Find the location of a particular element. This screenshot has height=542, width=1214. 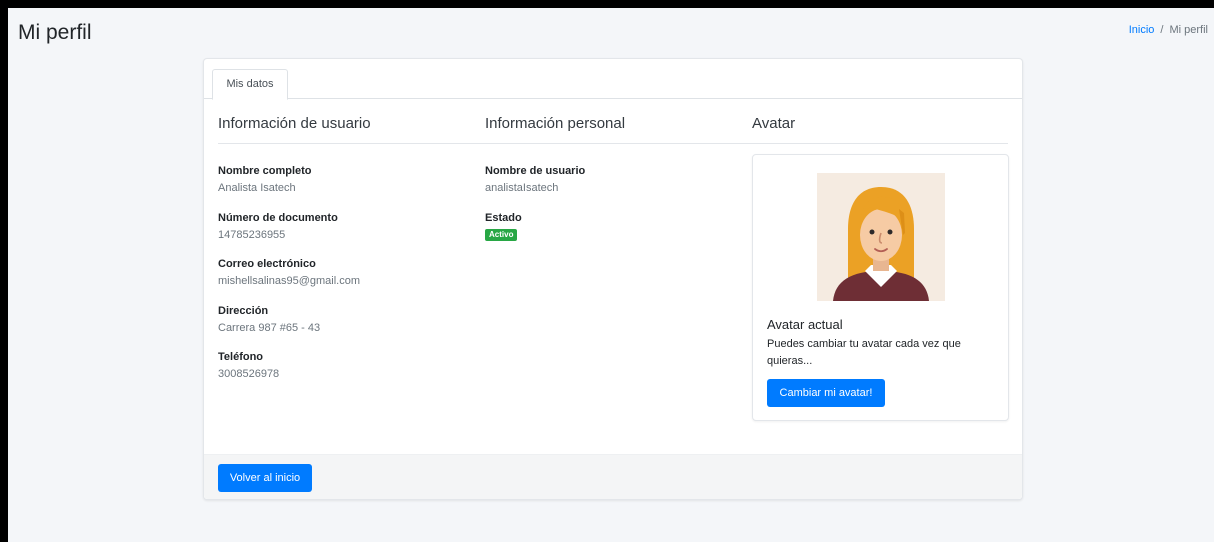

section-divider is located at coordinates (613, 143).